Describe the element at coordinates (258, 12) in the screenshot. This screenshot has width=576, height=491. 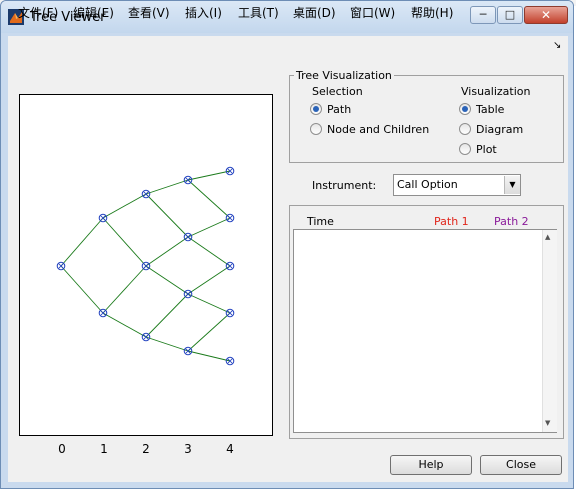
I see `menu-tools: 工具(T)` at that location.